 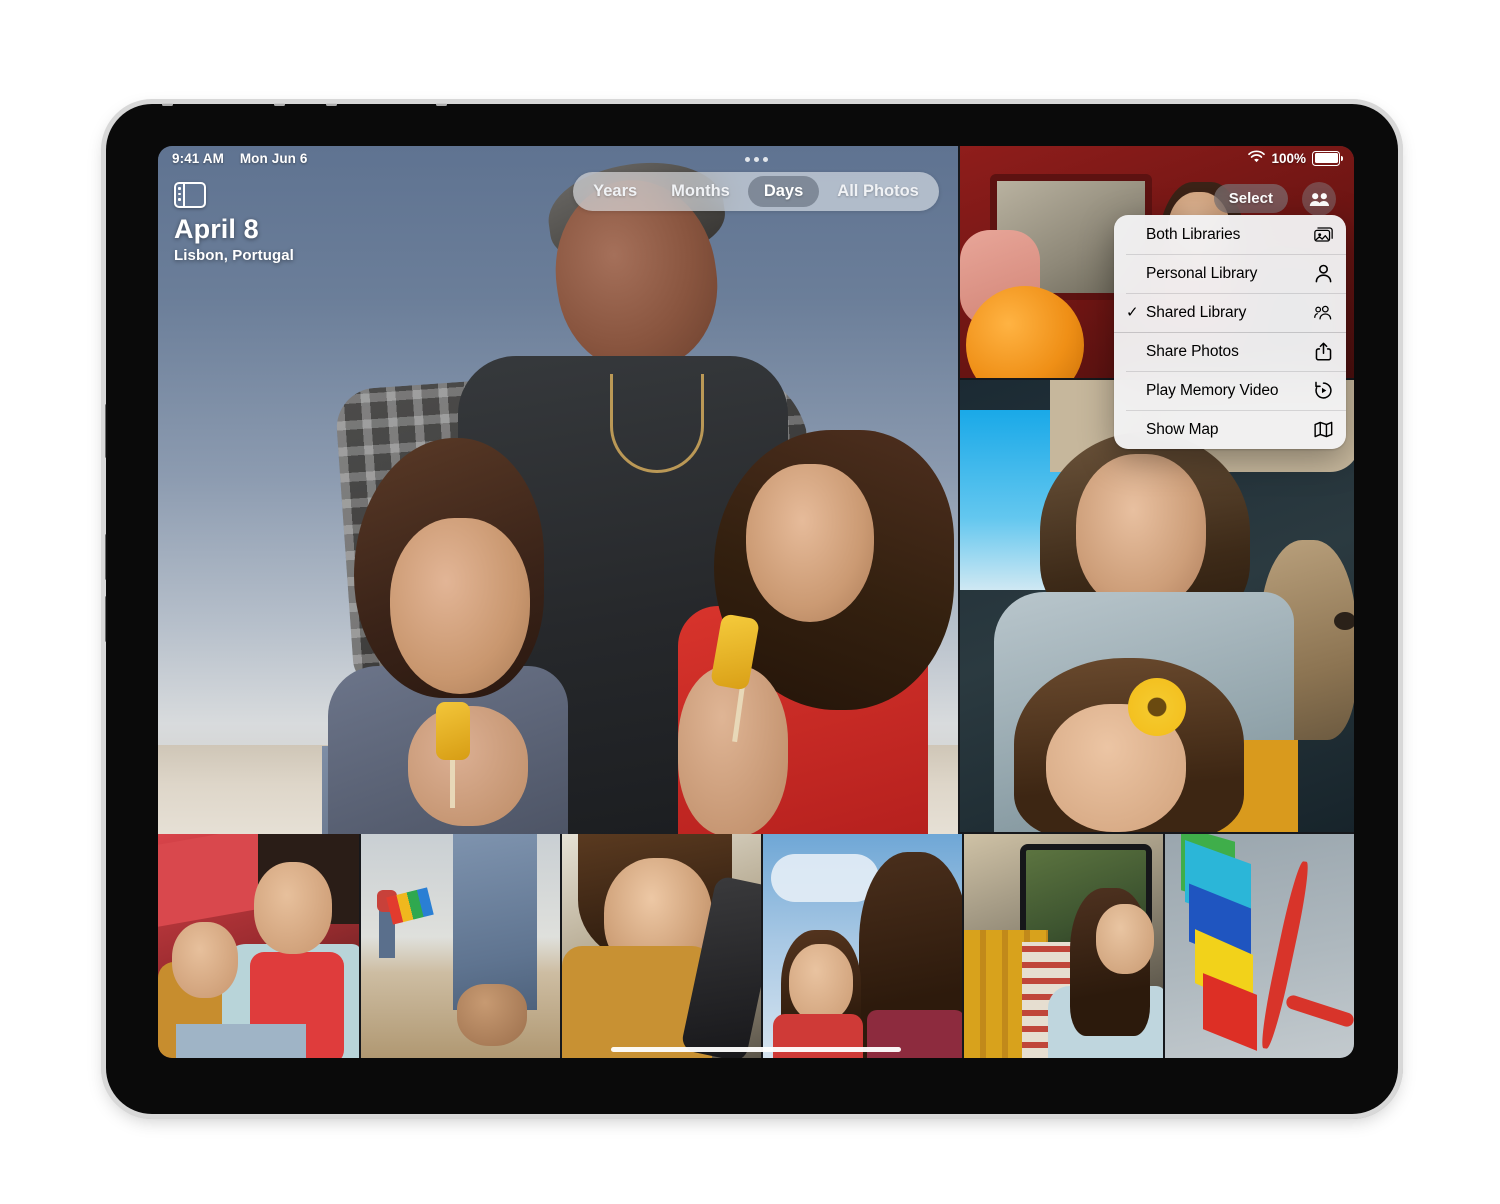 What do you see at coordinates (1323, 391) in the screenshot?
I see `play-memory-icon` at bounding box center [1323, 391].